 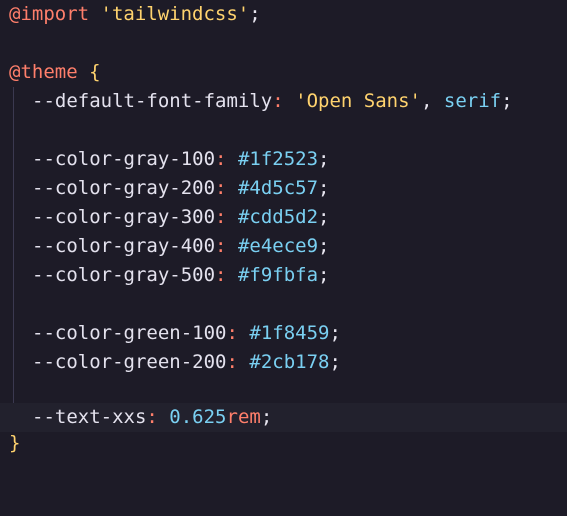 I want to click on code-line-6: --color-gray-100: #1f2523;, so click(x=283, y=159).